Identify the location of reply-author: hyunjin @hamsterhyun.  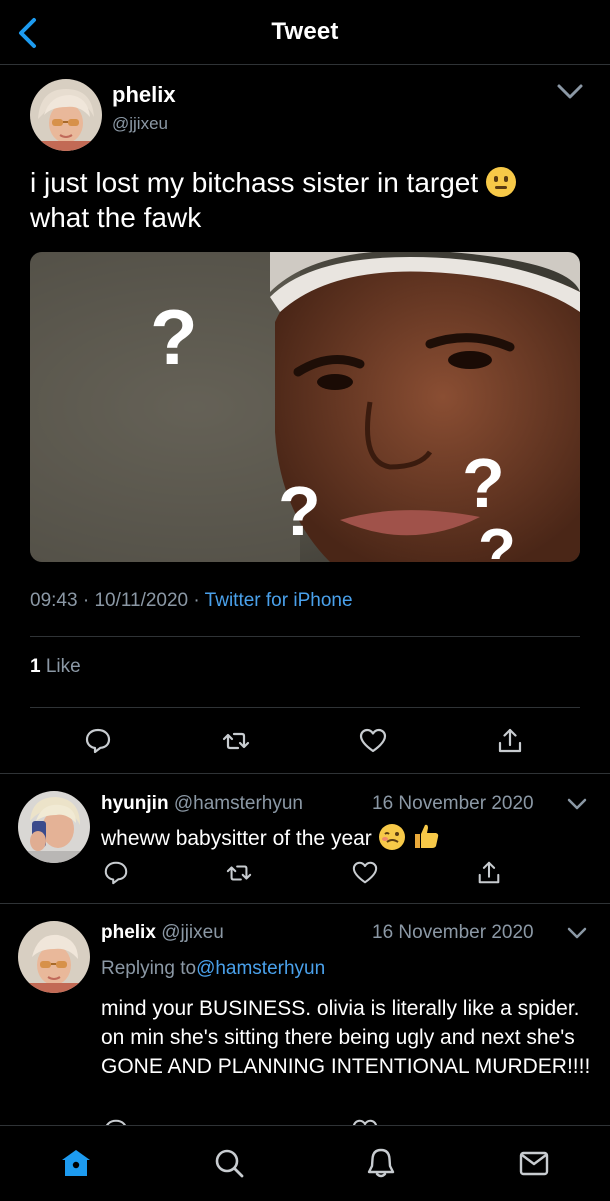
(202, 804).